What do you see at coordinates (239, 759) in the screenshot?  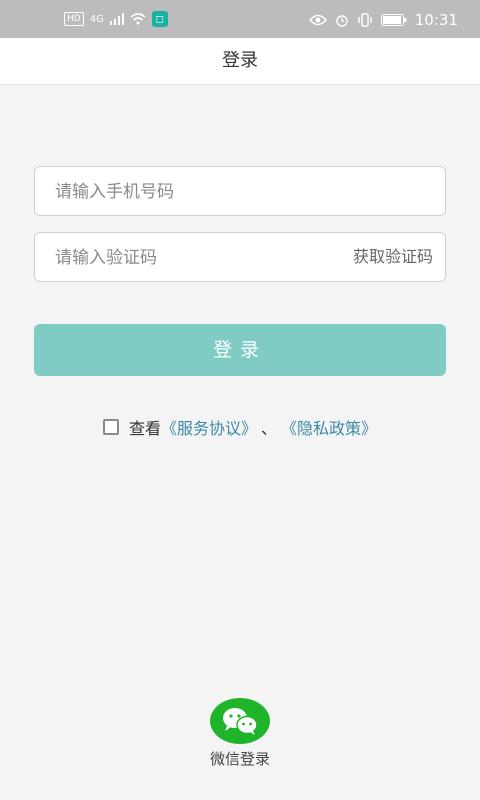 I see `wechat-login-label: 微信登录` at bounding box center [239, 759].